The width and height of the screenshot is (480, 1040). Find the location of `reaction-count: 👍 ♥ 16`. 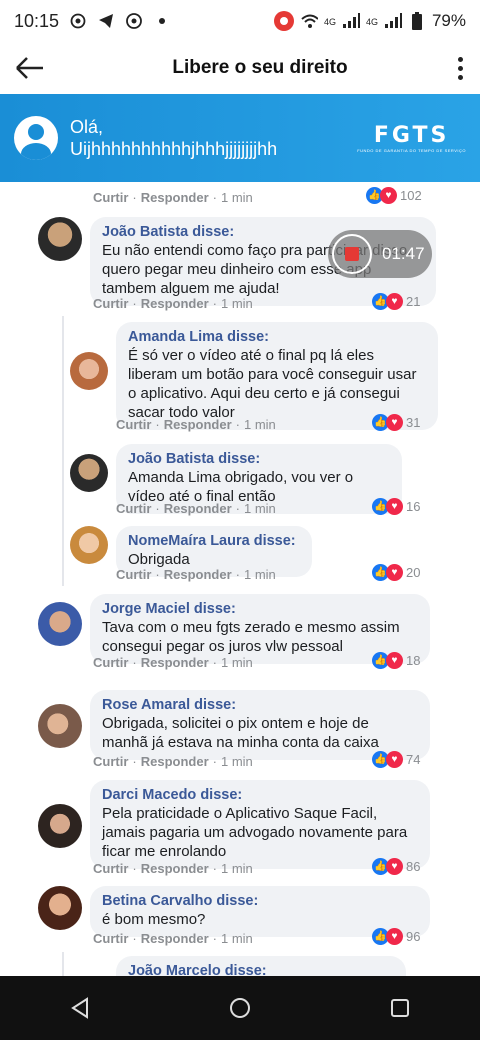

reaction-count: 👍 ♥ 16 is located at coordinates (396, 506).